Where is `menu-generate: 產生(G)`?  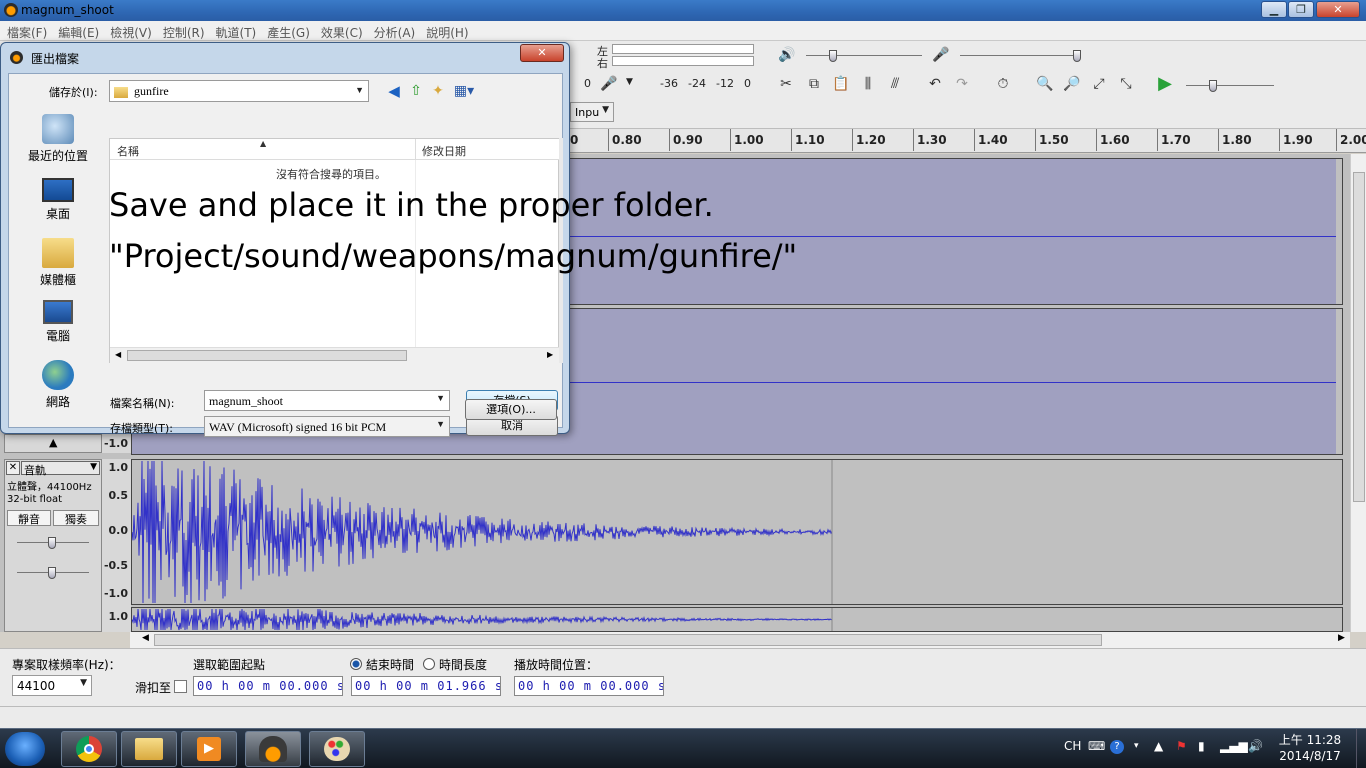 menu-generate: 產生(G) is located at coordinates (287, 31).